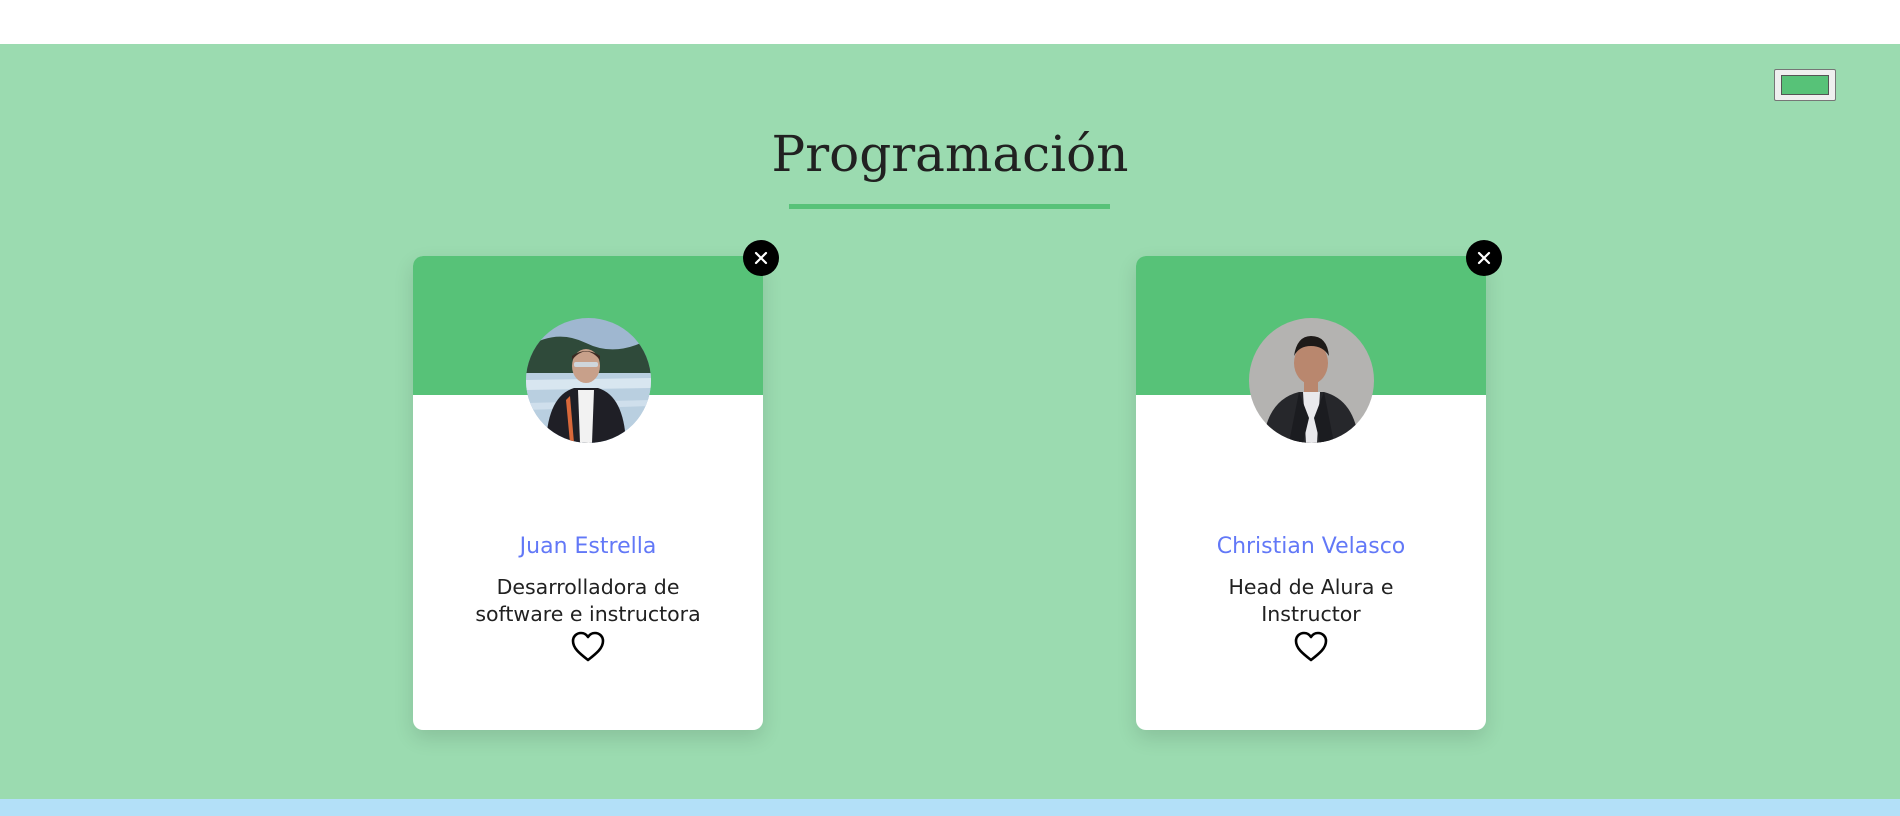 The image size is (1900, 816). I want to click on collaborator-name: Christian Velasco, so click(1311, 546).